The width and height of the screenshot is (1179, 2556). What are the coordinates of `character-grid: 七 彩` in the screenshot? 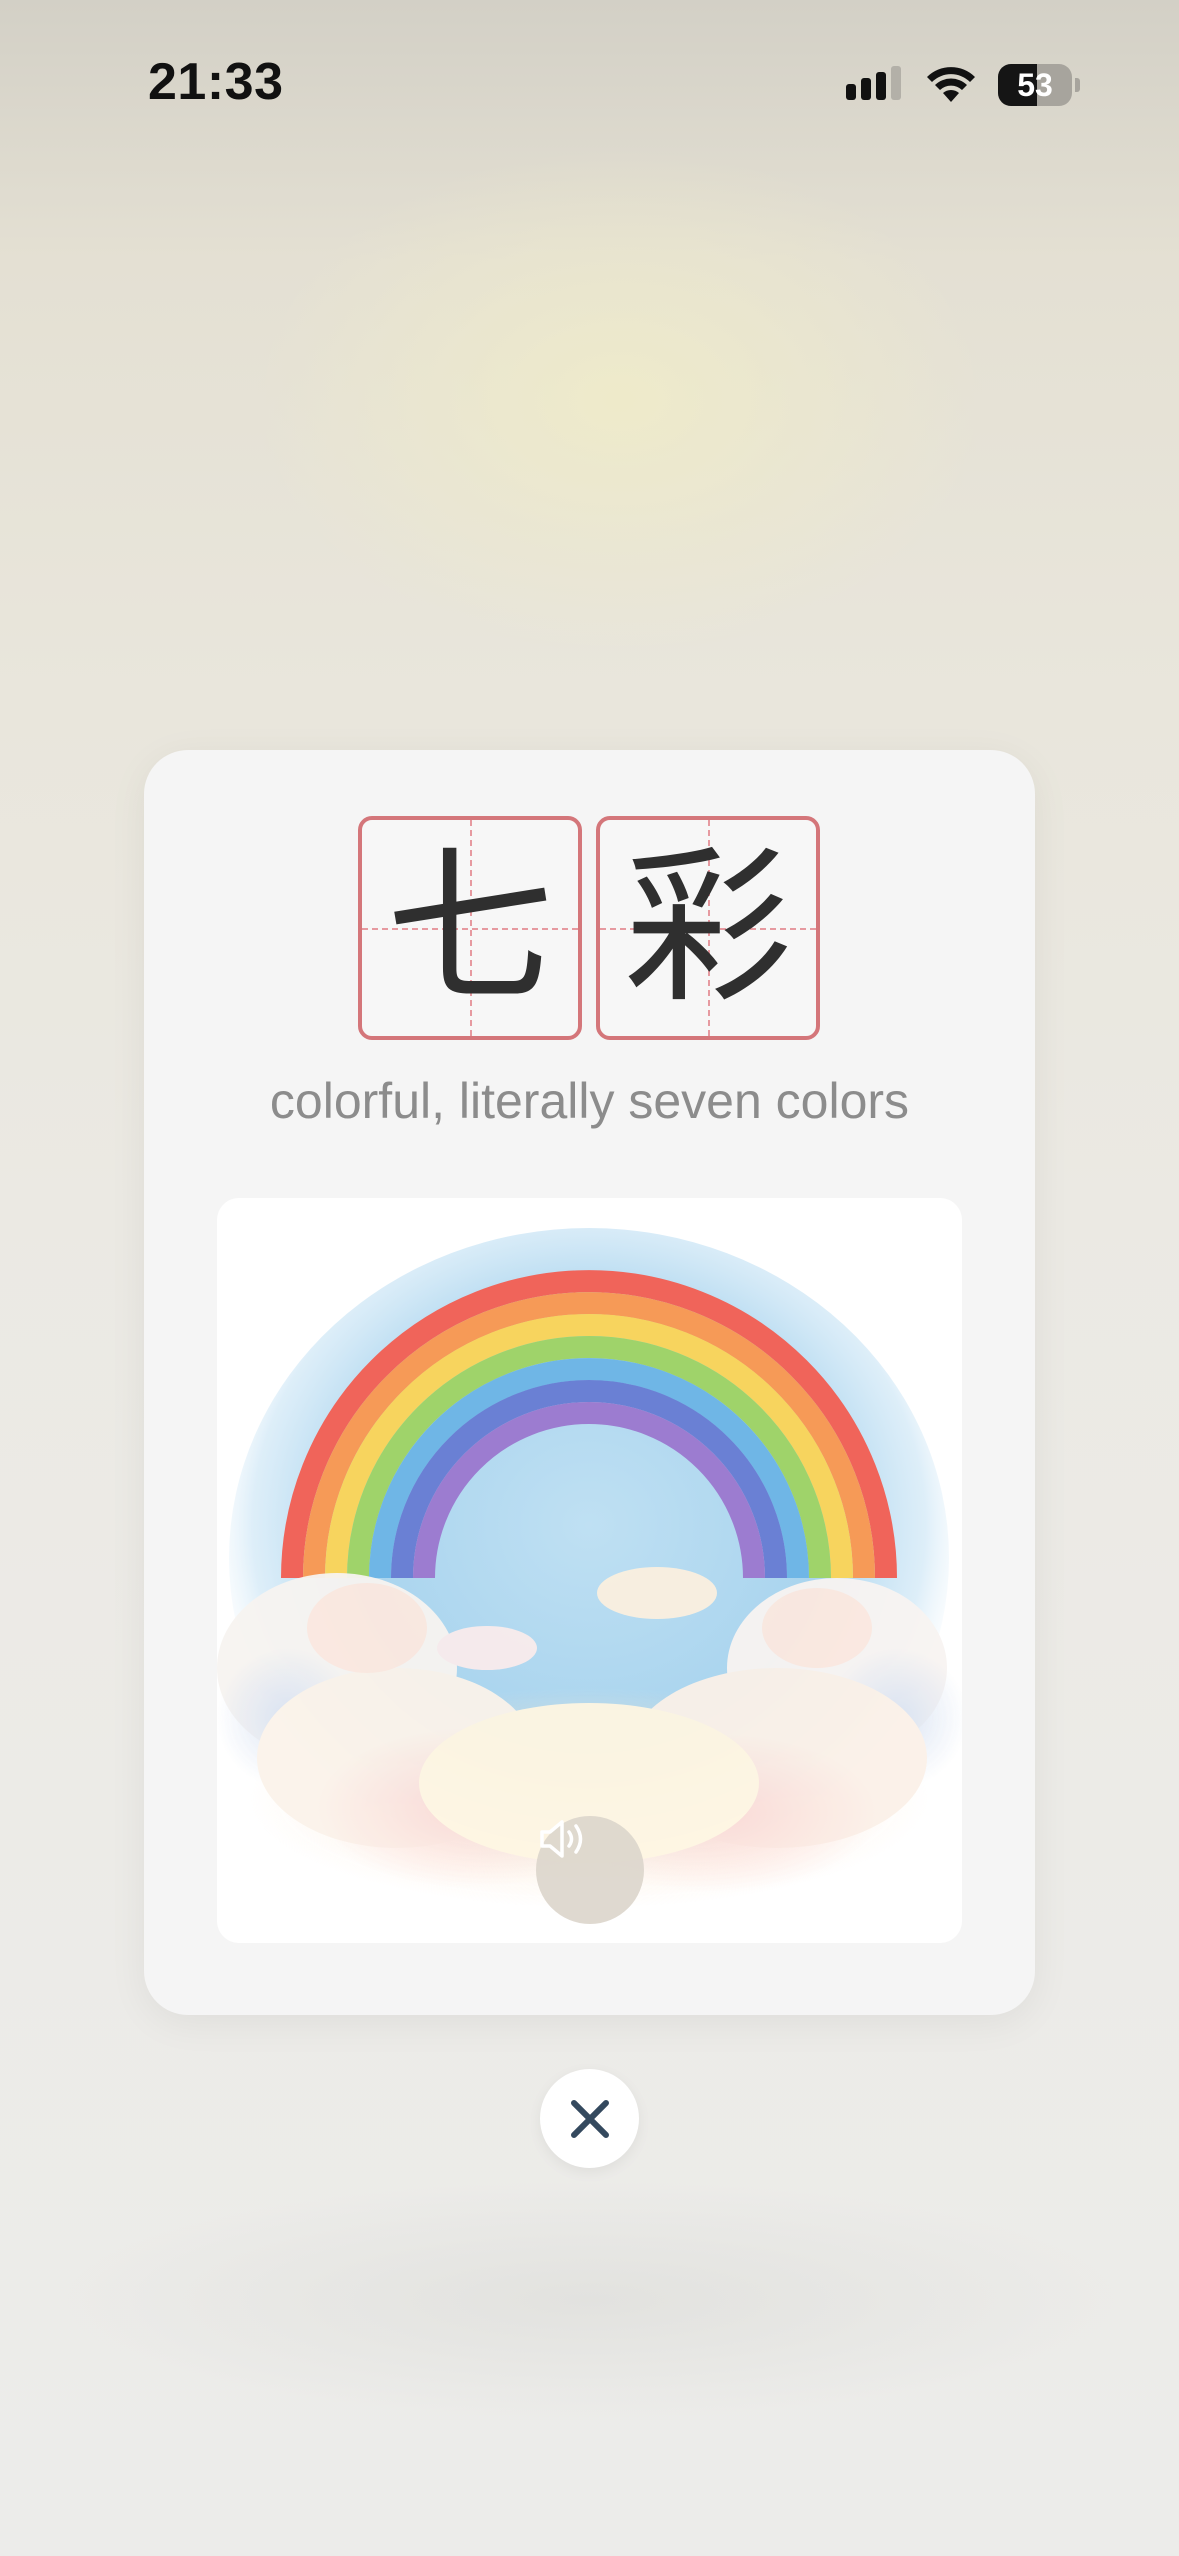 It's located at (589, 928).